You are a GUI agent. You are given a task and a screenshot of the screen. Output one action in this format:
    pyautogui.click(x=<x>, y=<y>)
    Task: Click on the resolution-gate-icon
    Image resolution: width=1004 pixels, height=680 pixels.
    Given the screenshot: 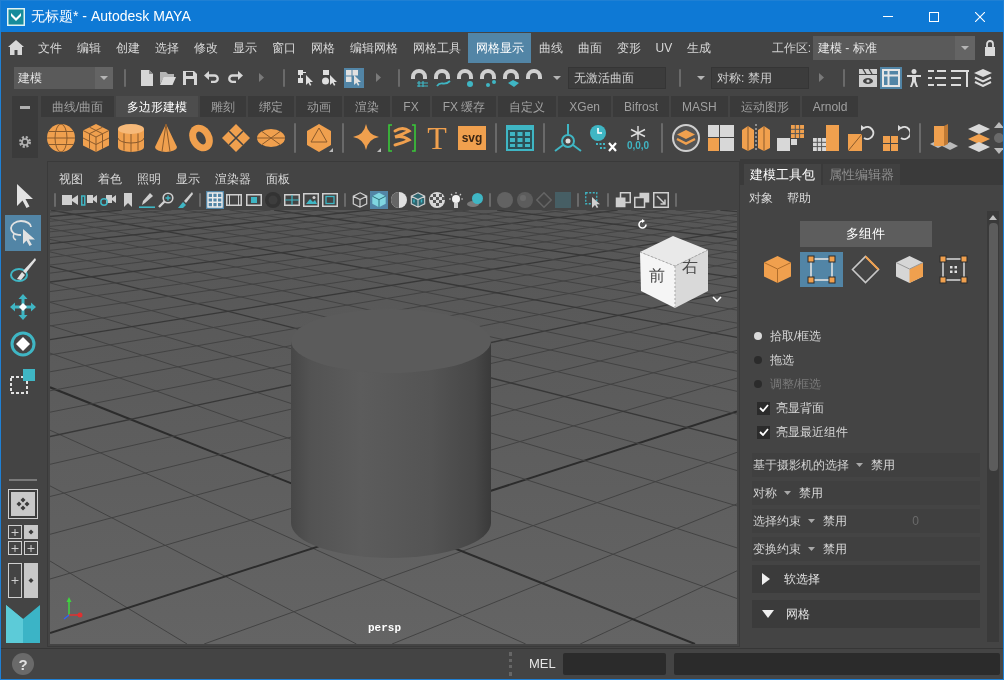 What is the action you would take?
    pyautogui.click(x=253, y=199)
    